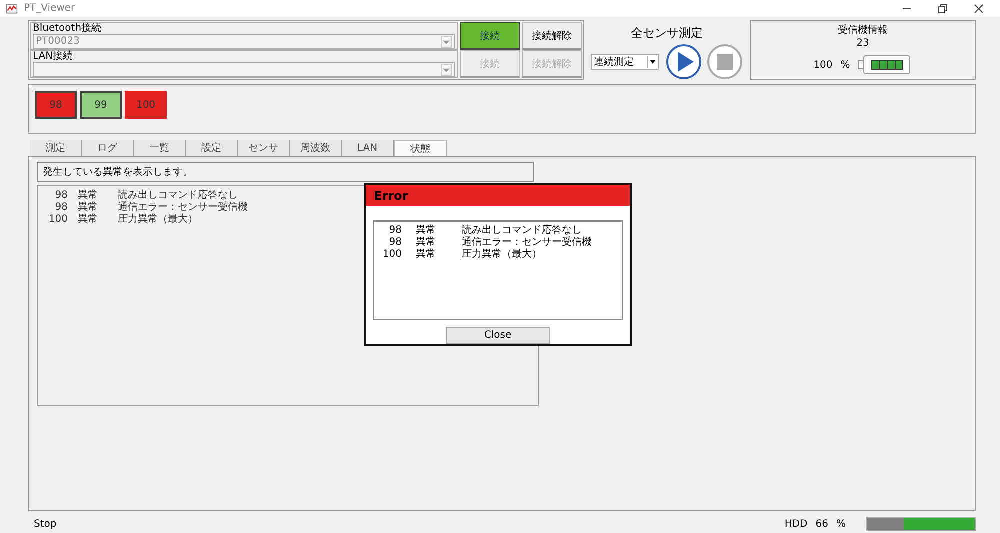  I want to click on disconnect-button: 接続解除, so click(552, 36).